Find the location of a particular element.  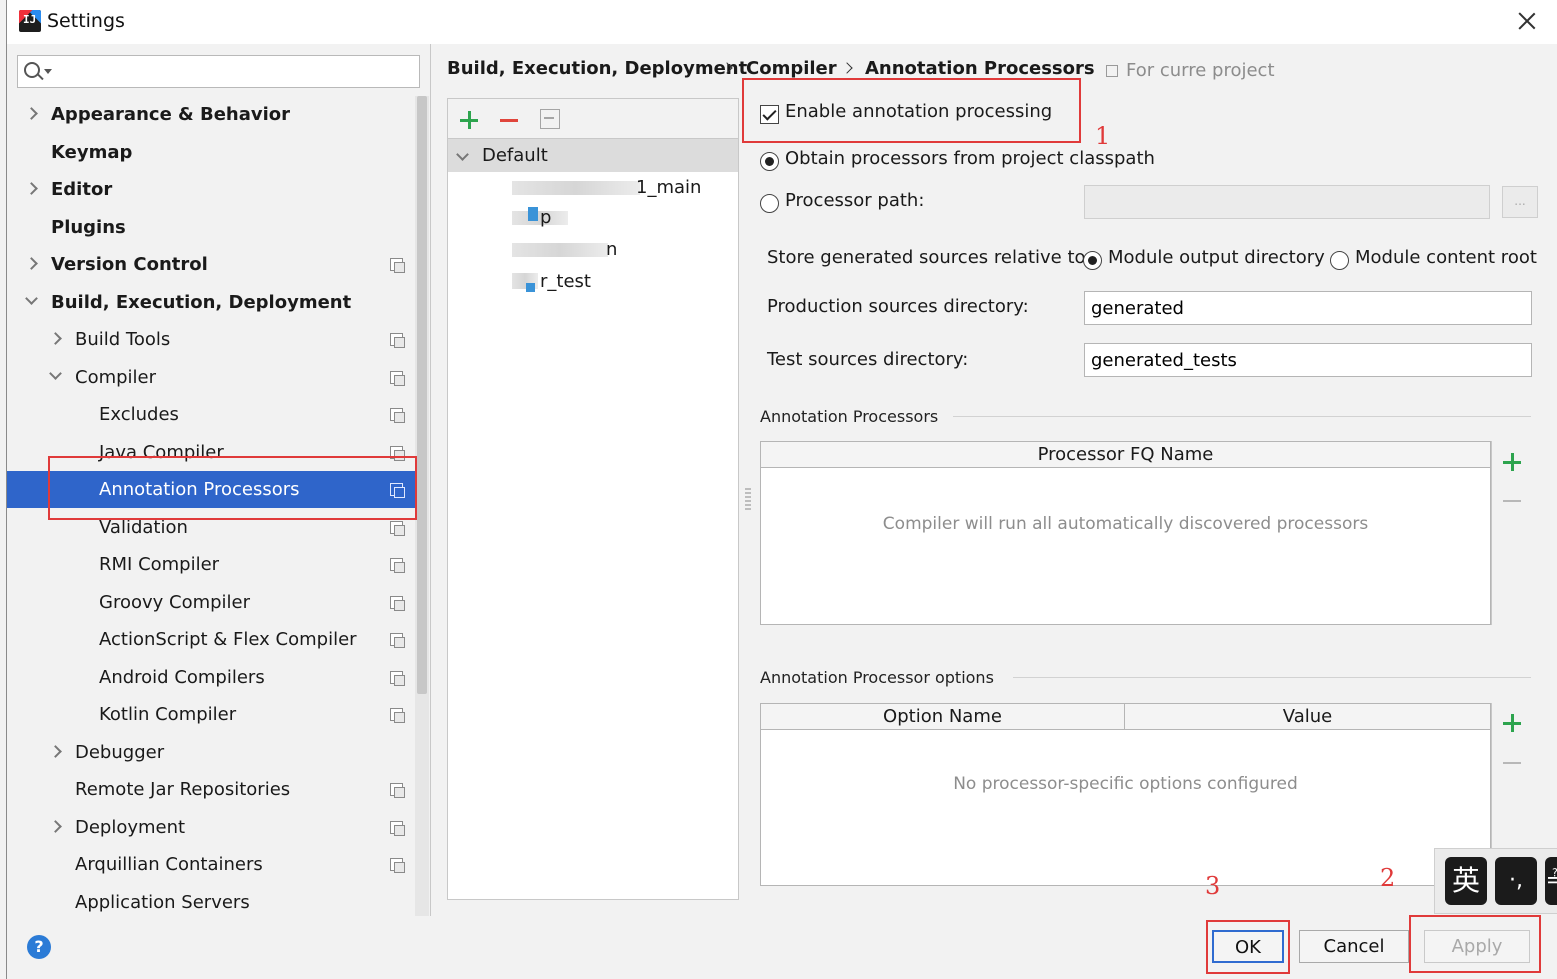

tree-item-arquillian-containers: Arquillian Containers is located at coordinates (218, 864).